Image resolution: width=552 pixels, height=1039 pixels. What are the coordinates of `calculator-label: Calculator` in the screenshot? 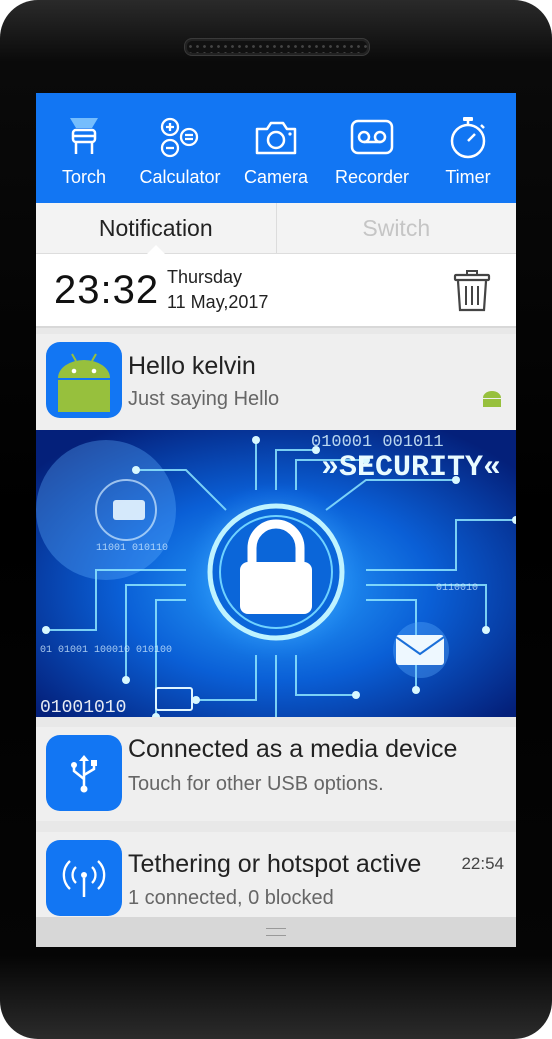 It's located at (180, 177).